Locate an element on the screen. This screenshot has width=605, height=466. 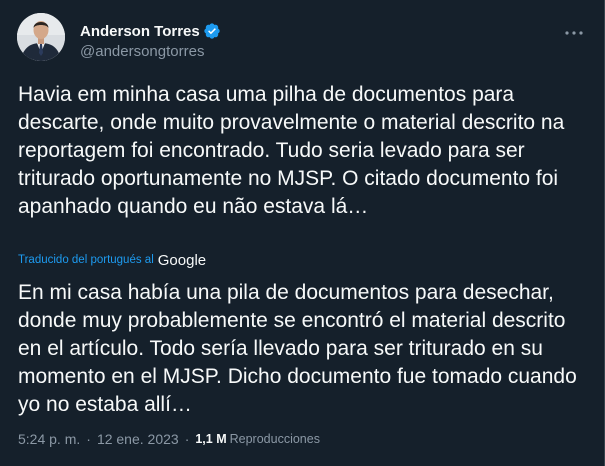
tweet-header: Anderson Torres @andersongtorres is located at coordinates (302, 39).